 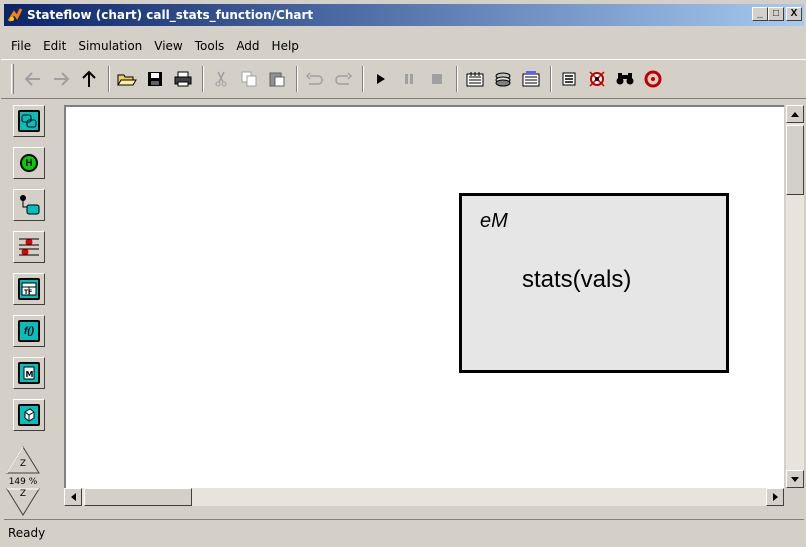 I want to click on embedded-matlab-tool-button: M, so click(x=29, y=373).